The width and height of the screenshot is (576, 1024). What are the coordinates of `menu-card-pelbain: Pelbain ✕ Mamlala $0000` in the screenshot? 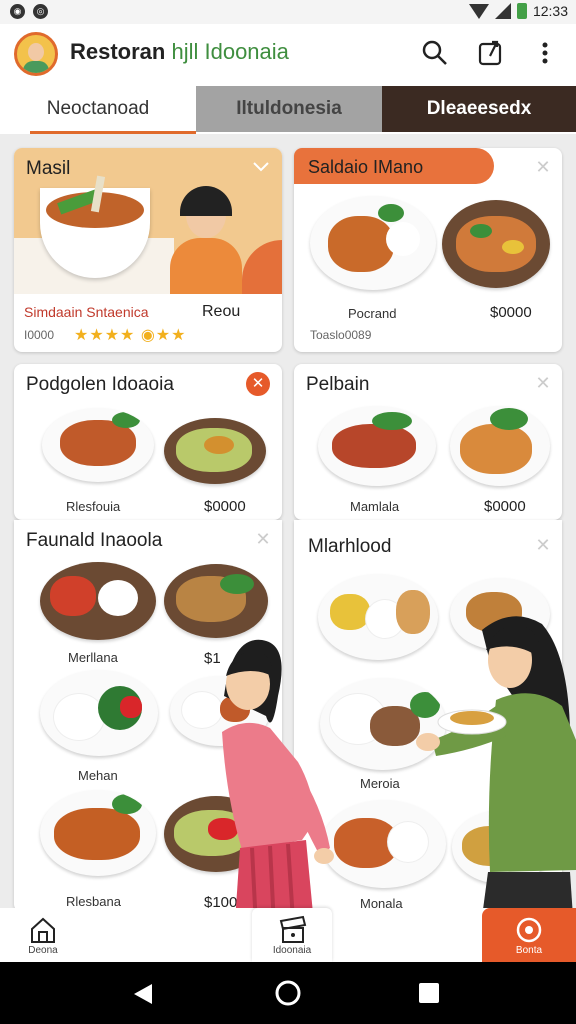 It's located at (428, 442).